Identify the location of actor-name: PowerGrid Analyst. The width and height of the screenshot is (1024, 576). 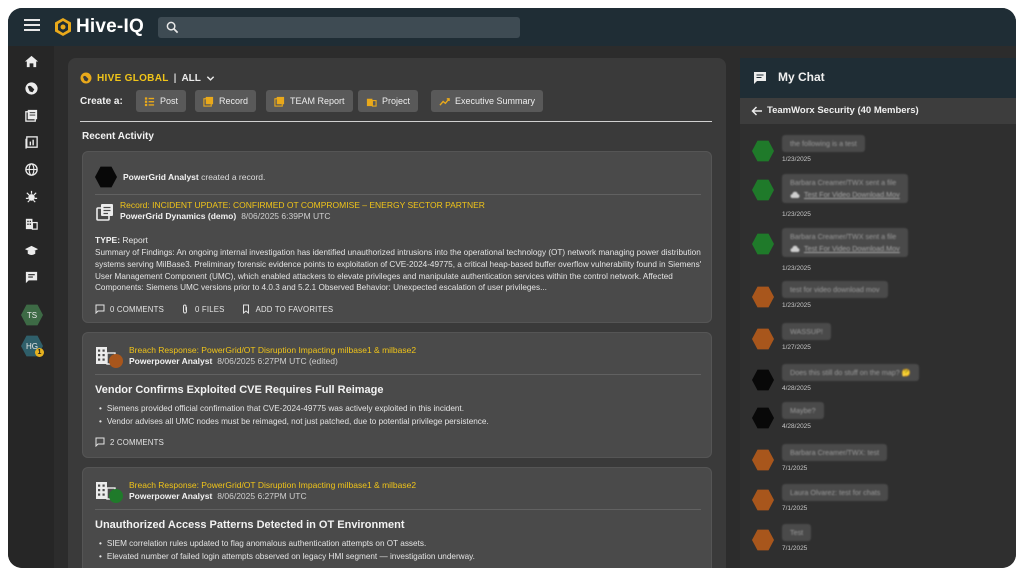
(161, 177).